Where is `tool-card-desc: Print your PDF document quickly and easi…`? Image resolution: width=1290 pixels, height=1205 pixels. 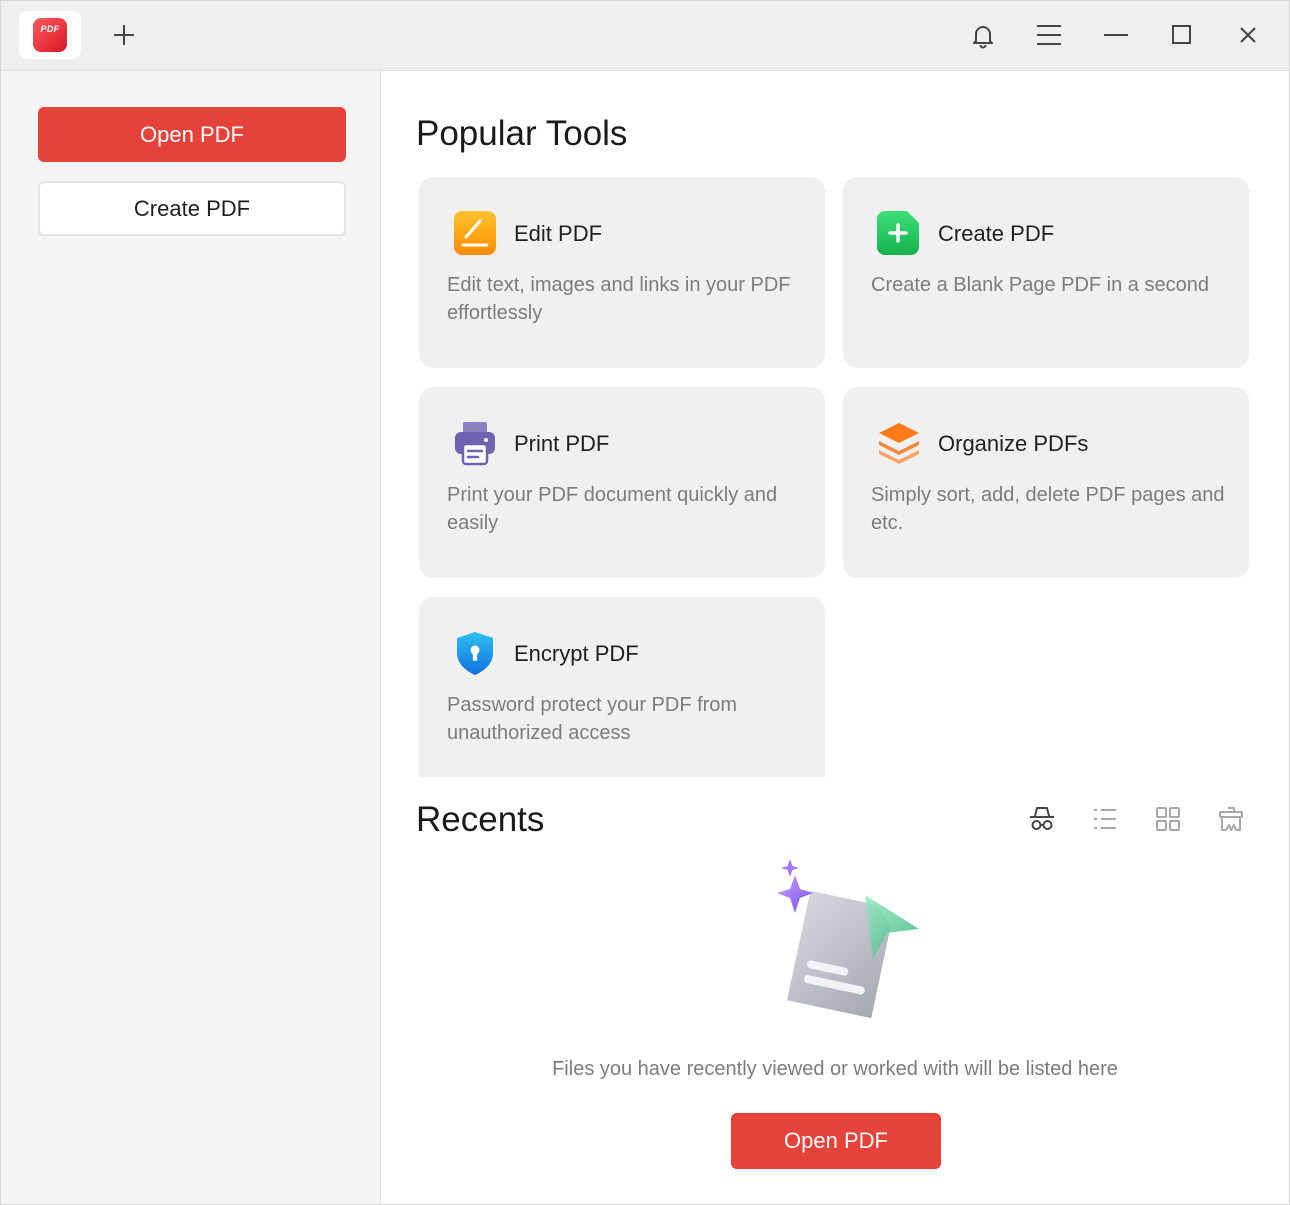 tool-card-desc: Print your PDF document quickly and easi… is located at coordinates (612, 509).